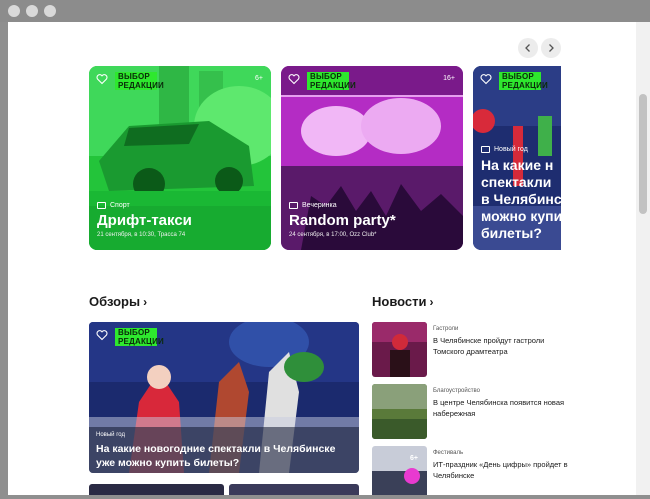 The width and height of the screenshot is (650, 499). Describe the element at coordinates (319, 205) in the screenshot. I see `card-category-label: Вечеринка` at that location.